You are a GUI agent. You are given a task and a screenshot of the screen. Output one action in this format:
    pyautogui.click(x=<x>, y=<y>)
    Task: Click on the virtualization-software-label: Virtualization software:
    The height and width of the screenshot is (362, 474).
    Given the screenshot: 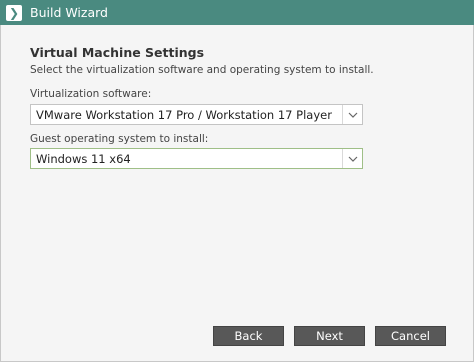 What is the action you would take?
    pyautogui.click(x=91, y=94)
    